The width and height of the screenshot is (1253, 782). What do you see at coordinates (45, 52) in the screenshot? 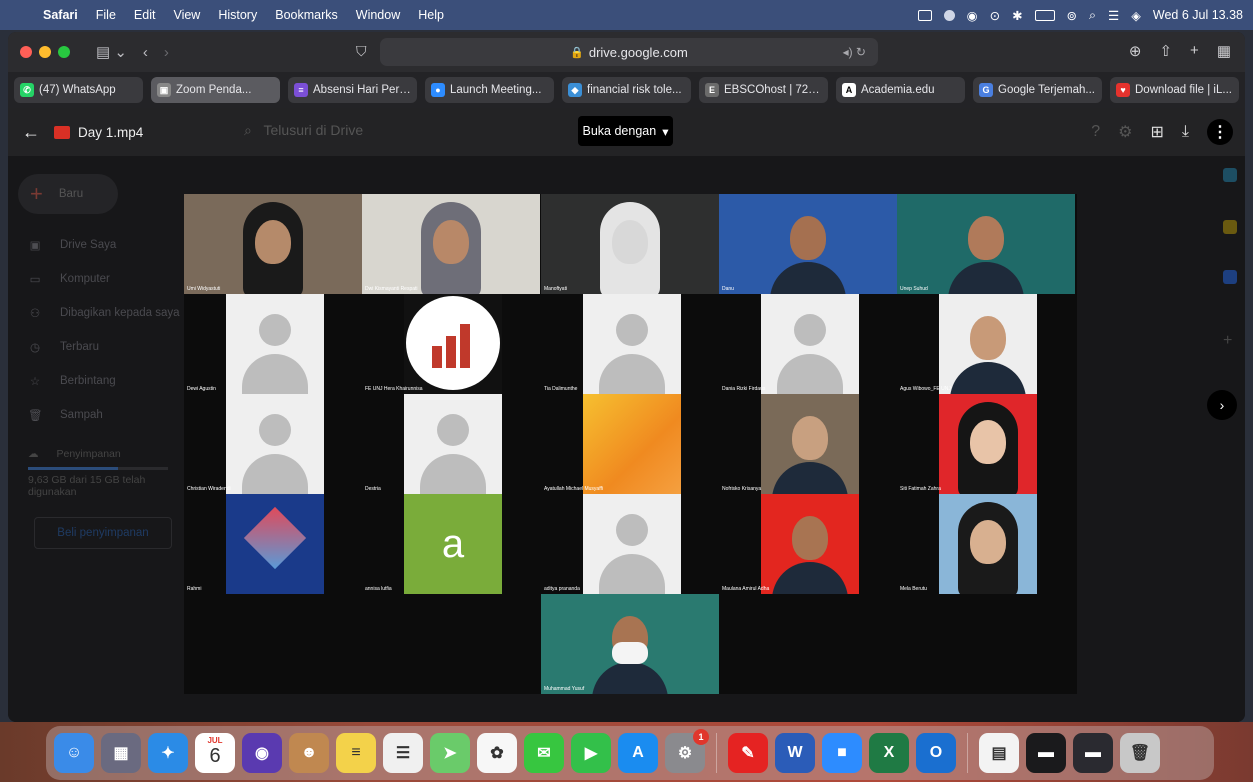
I see `minimize-window-button` at bounding box center [45, 52].